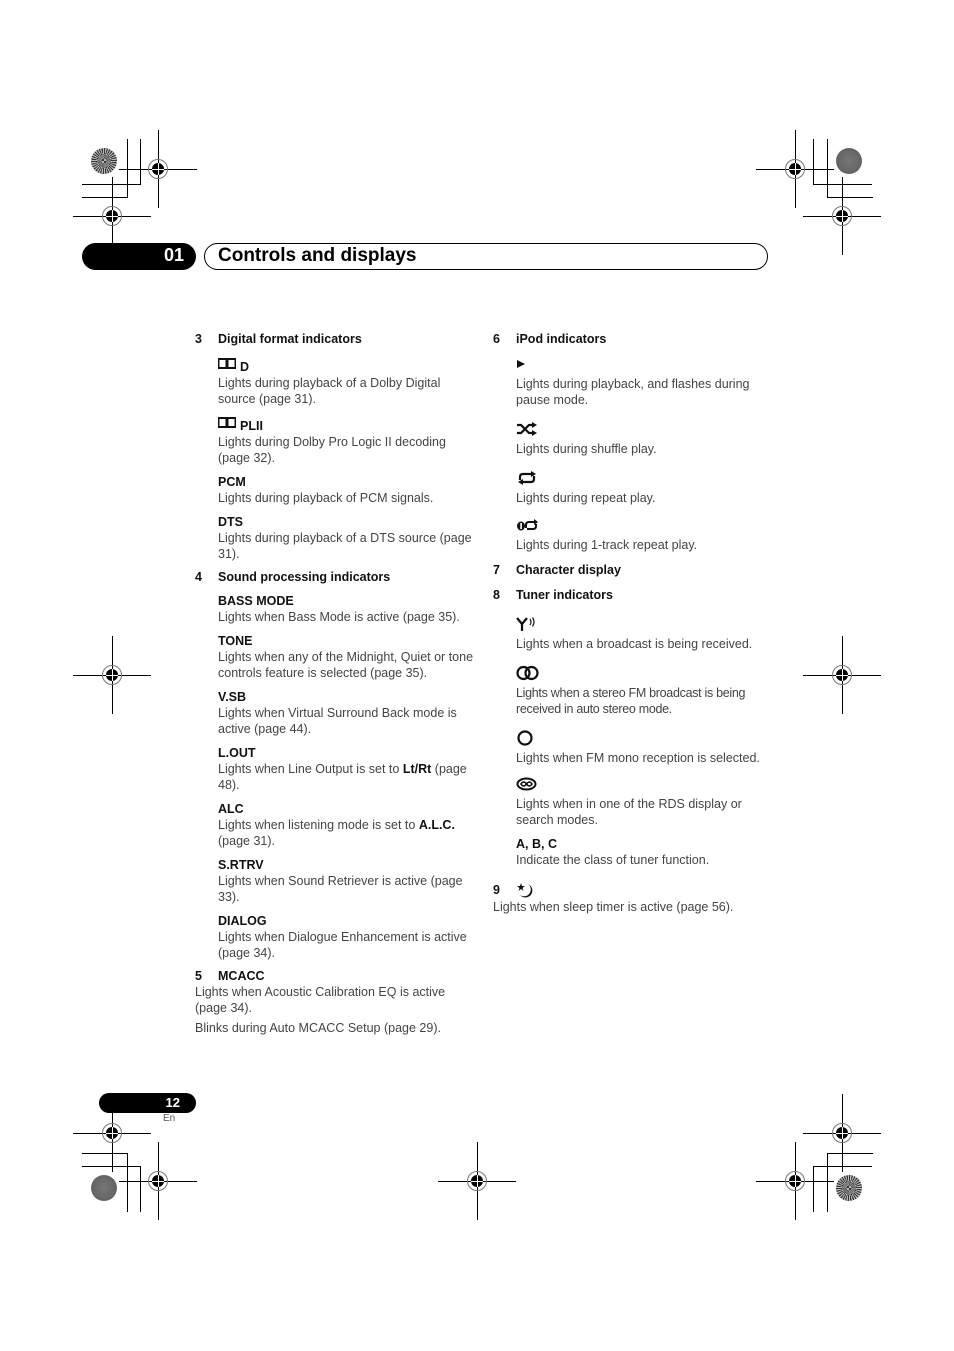 This screenshot has width=954, height=1351. Describe the element at coordinates (550, 339) in the screenshot. I see `section-heading: 6 iPod indicators` at that location.